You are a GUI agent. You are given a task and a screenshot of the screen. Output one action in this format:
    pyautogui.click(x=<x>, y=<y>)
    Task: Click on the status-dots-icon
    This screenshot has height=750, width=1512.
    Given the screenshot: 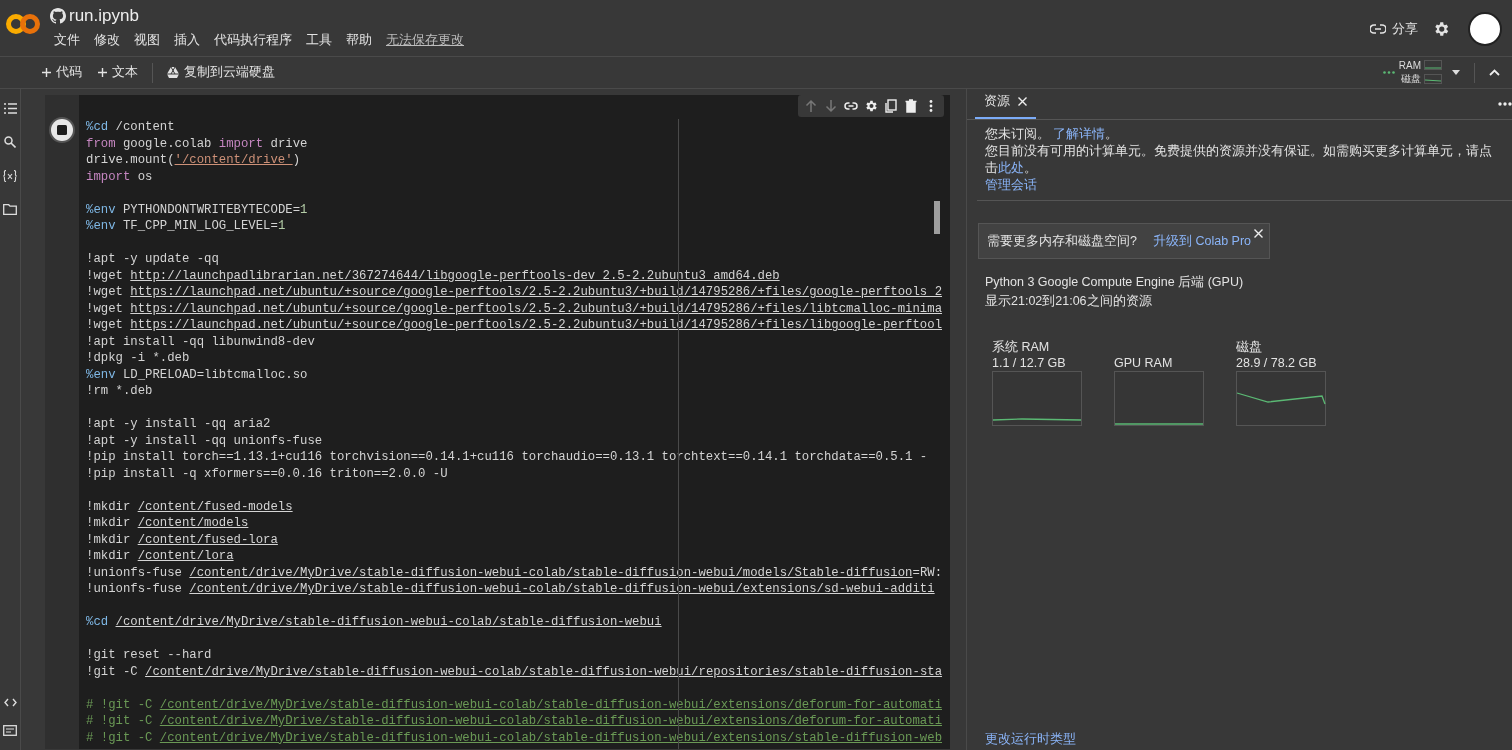 What is the action you would take?
    pyautogui.click(x=1388, y=72)
    